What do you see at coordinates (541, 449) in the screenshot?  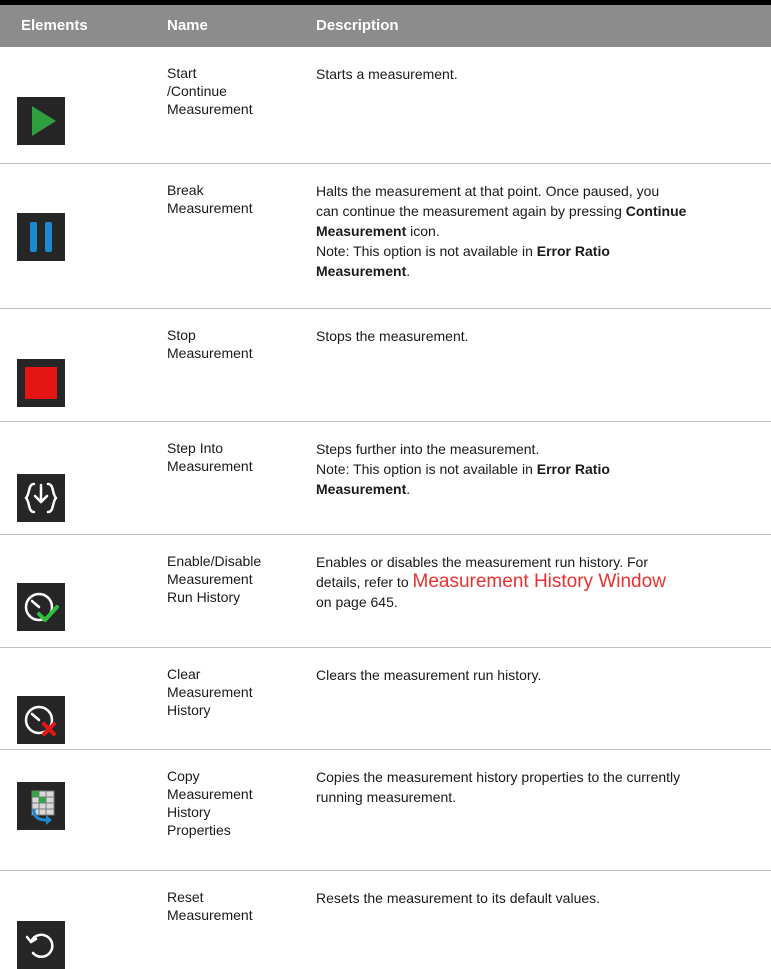 I see `description-line: Steps further into the measurement.` at bounding box center [541, 449].